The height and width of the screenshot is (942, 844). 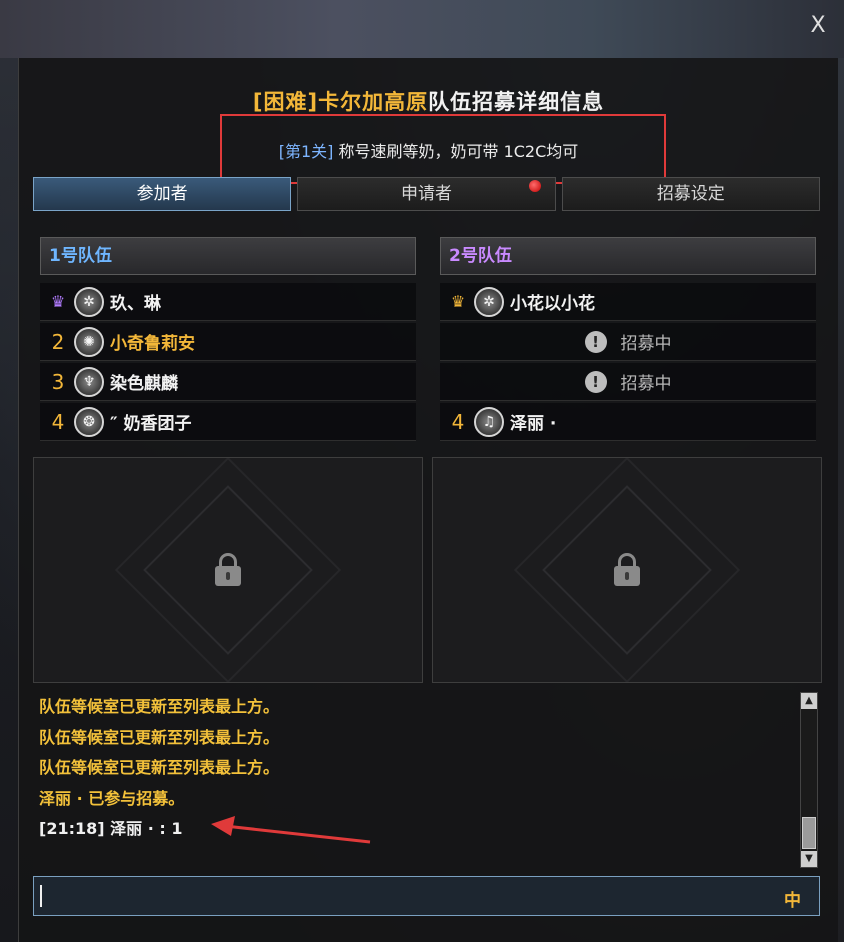 What do you see at coordinates (534, 186) in the screenshot?
I see `notification-dot-icon` at bounding box center [534, 186].